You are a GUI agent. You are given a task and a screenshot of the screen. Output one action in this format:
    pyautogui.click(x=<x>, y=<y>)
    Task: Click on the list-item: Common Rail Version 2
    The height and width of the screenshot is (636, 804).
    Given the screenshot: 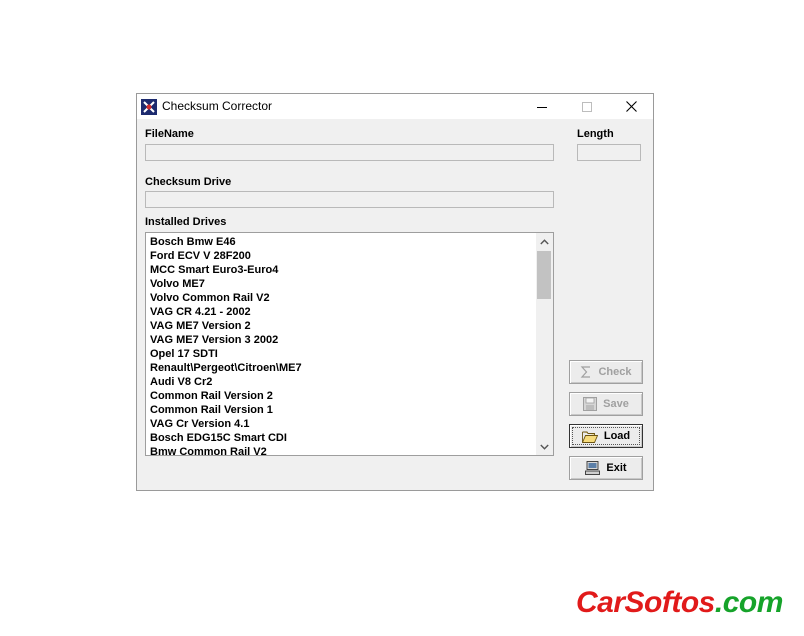 What is the action you would take?
    pyautogui.click(x=343, y=396)
    